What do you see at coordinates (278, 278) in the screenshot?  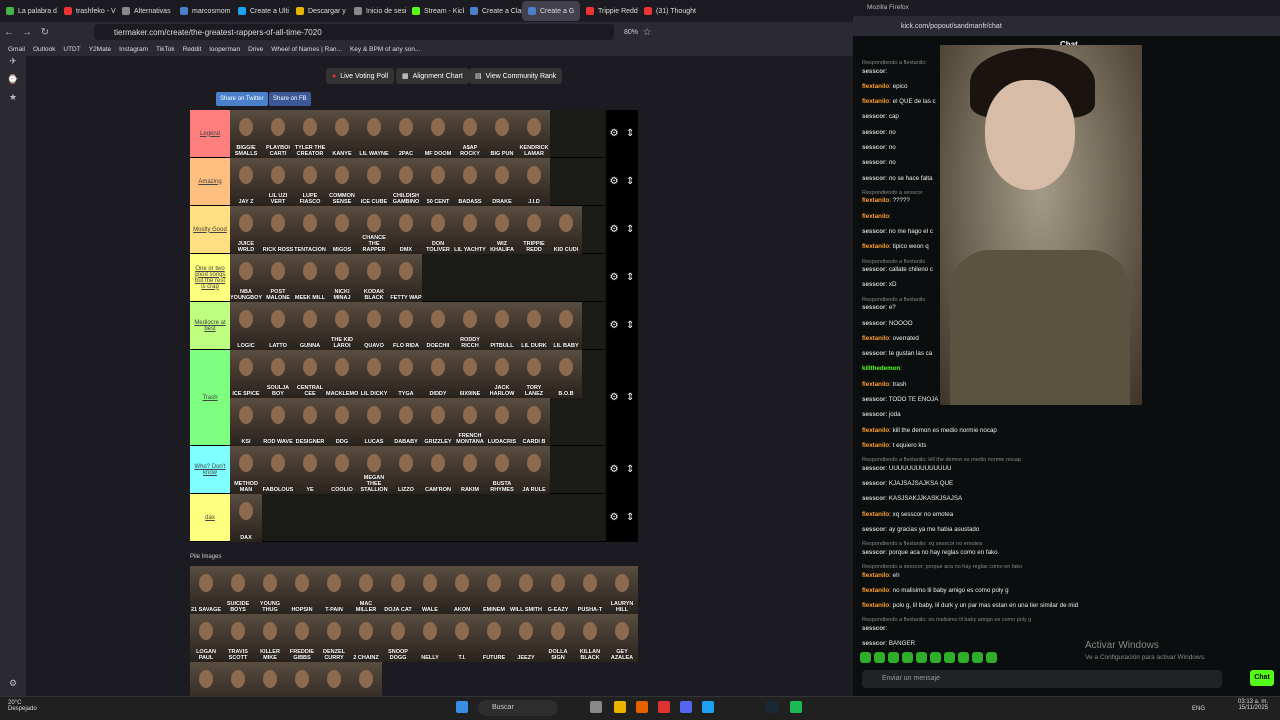 I see `rapper-card: POST MALONE` at bounding box center [278, 278].